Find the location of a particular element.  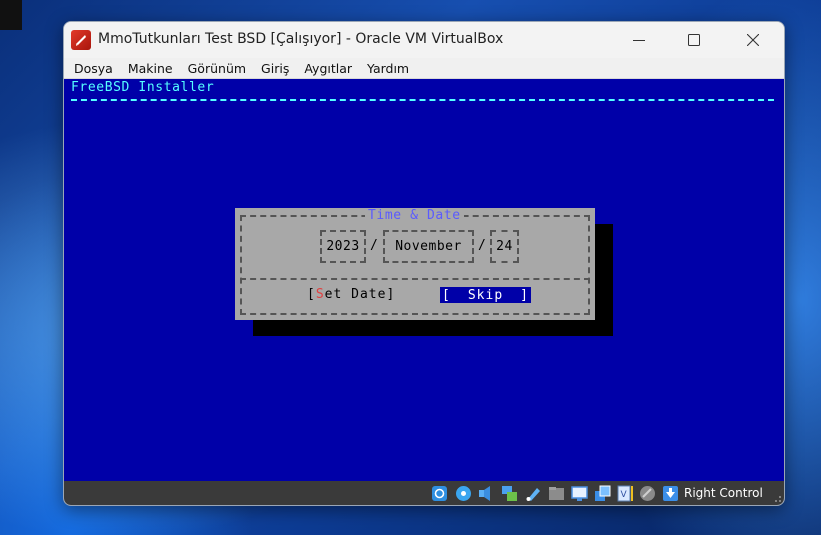

minimize-button is located at coordinates (639, 40).